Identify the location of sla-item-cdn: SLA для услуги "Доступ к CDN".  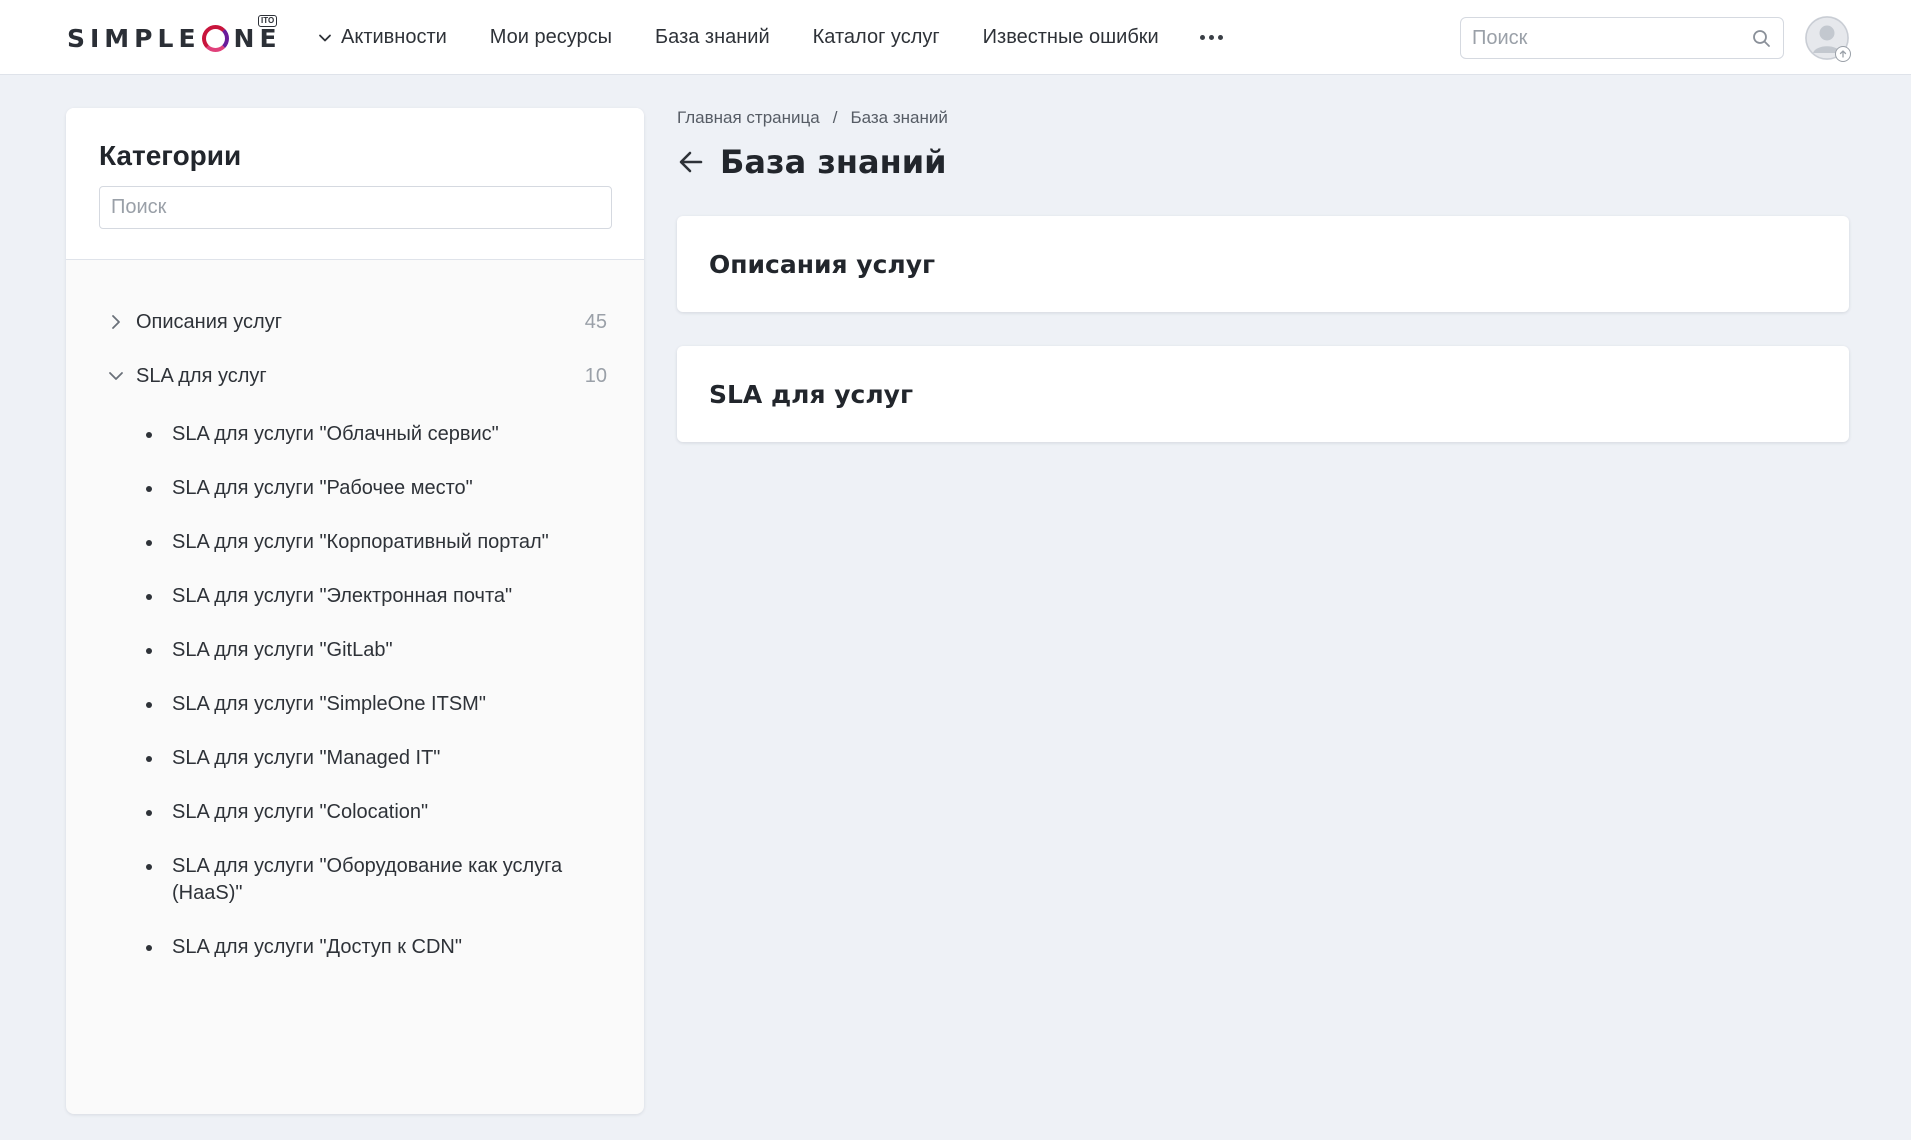
(365, 947).